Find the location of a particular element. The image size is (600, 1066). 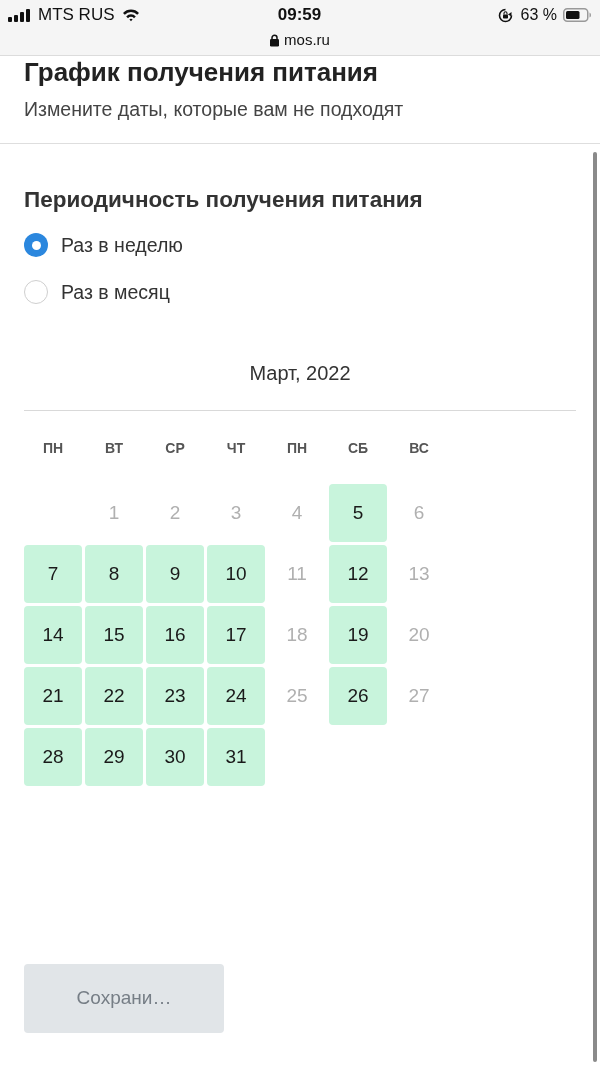

option-label: Раз в месяц is located at coordinates (115, 292).